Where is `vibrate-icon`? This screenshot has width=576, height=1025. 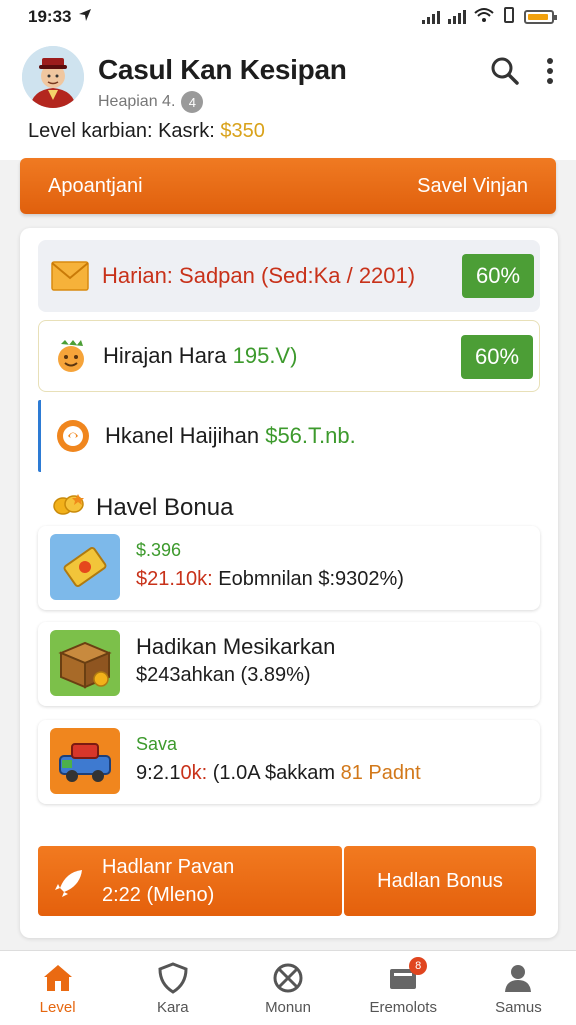 vibrate-icon is located at coordinates (509, 17).